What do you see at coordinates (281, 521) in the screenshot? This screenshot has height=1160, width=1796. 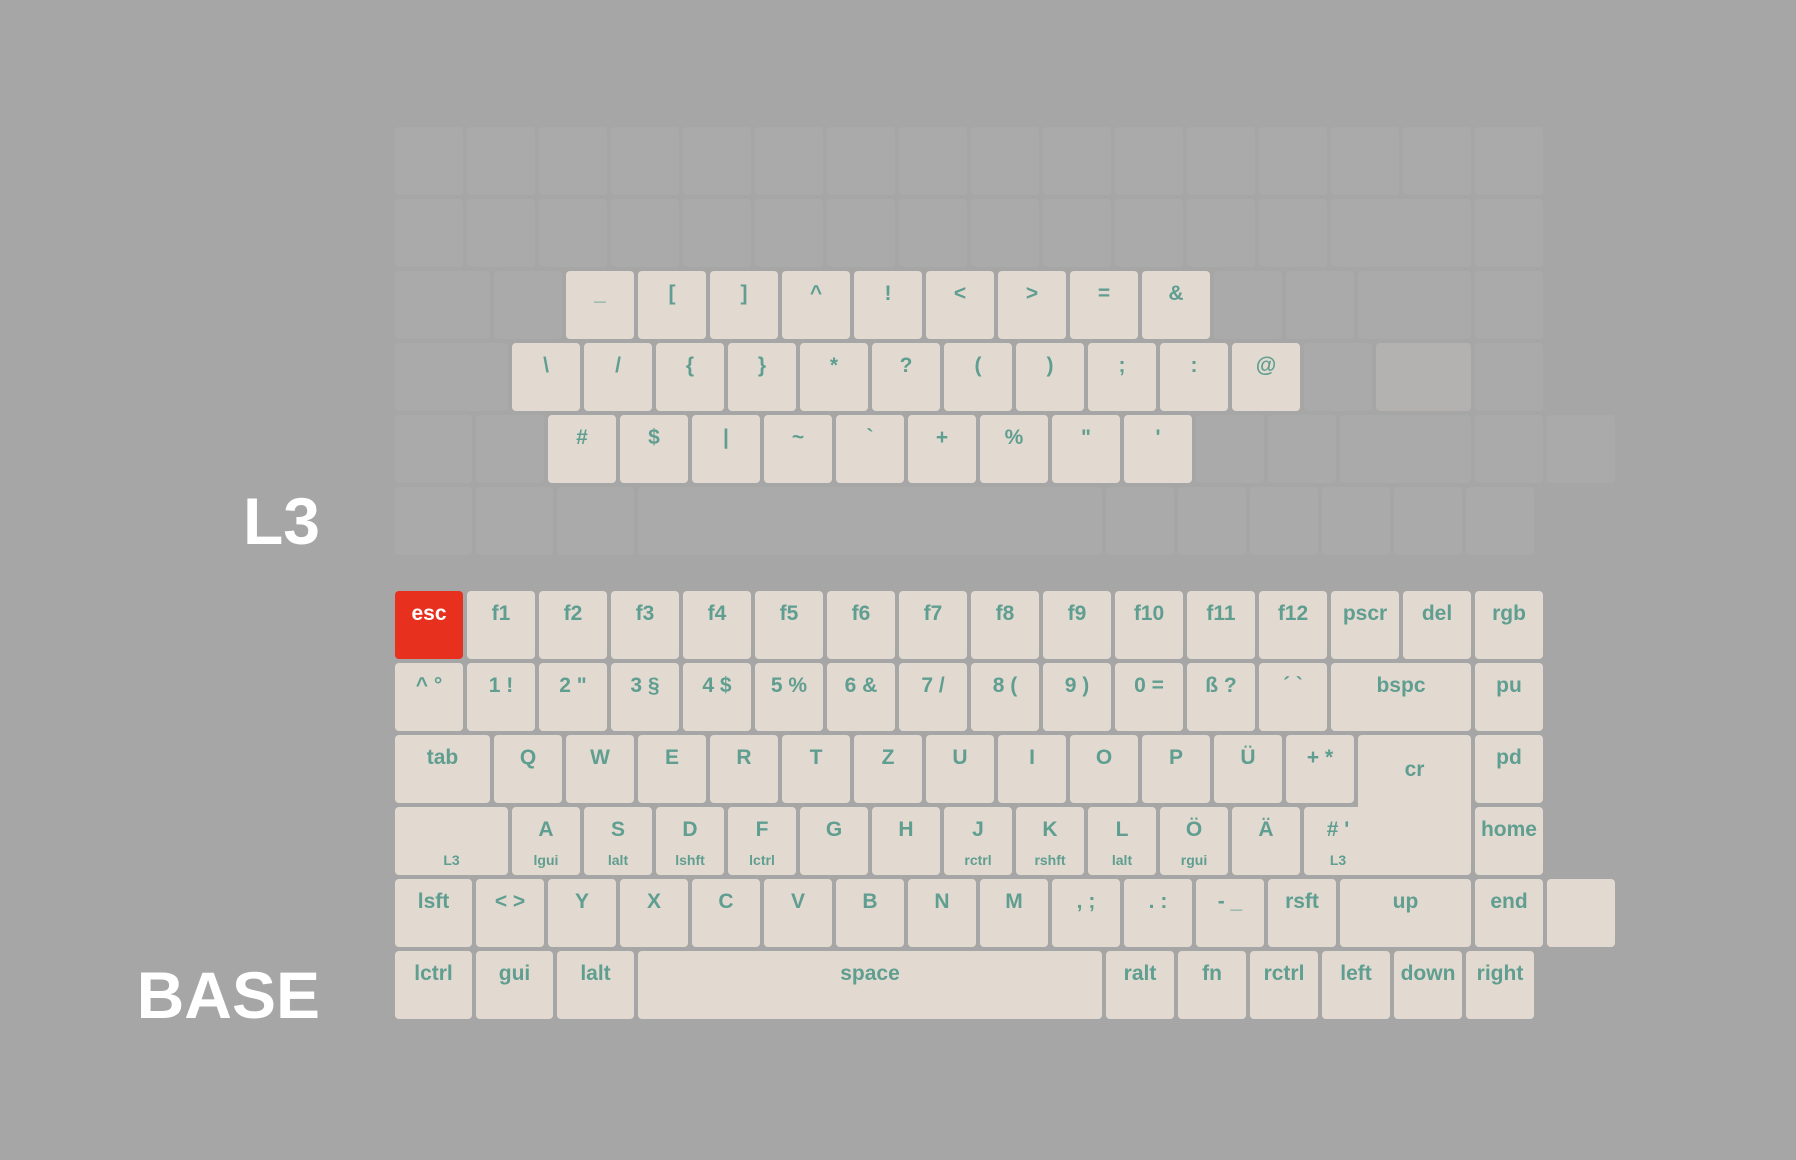 I see `layer-label-l3: L3` at bounding box center [281, 521].